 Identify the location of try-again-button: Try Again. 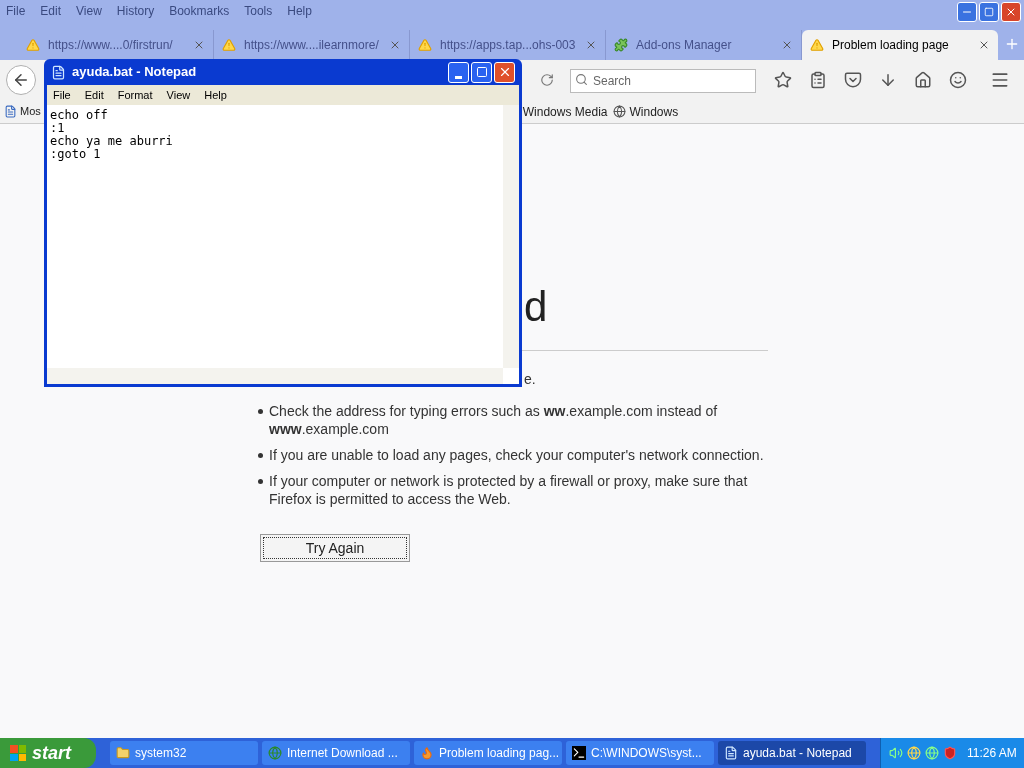
(335, 548).